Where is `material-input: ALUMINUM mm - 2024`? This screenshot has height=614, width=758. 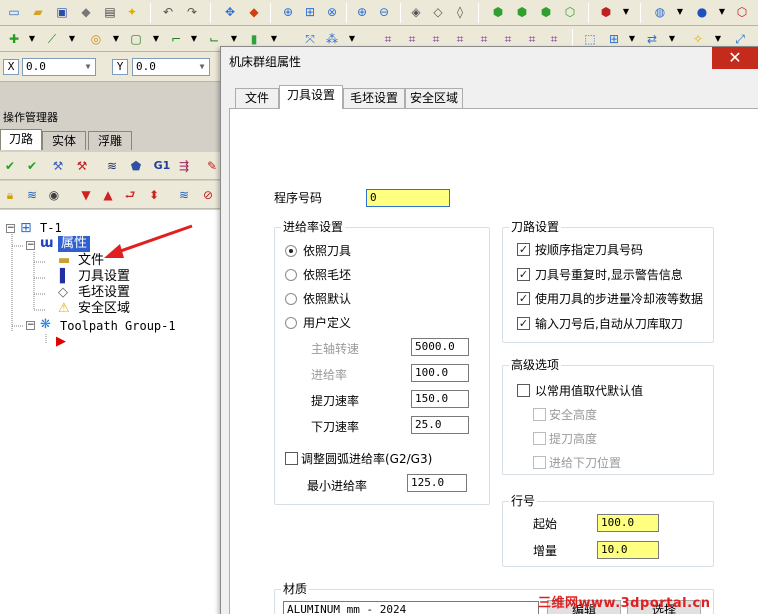 material-input: ALUMINUM mm - 2024 is located at coordinates (411, 607).